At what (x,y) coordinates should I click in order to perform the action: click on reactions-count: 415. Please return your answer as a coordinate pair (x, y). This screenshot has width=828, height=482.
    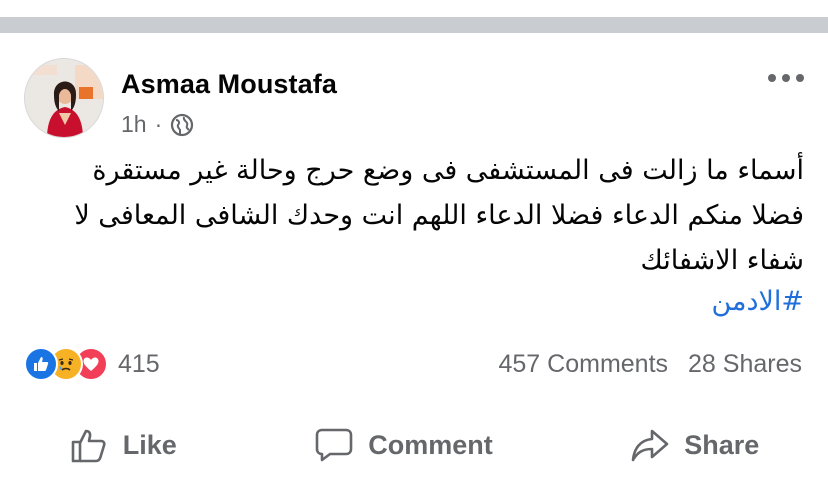
    Looking at the image, I should click on (139, 363).